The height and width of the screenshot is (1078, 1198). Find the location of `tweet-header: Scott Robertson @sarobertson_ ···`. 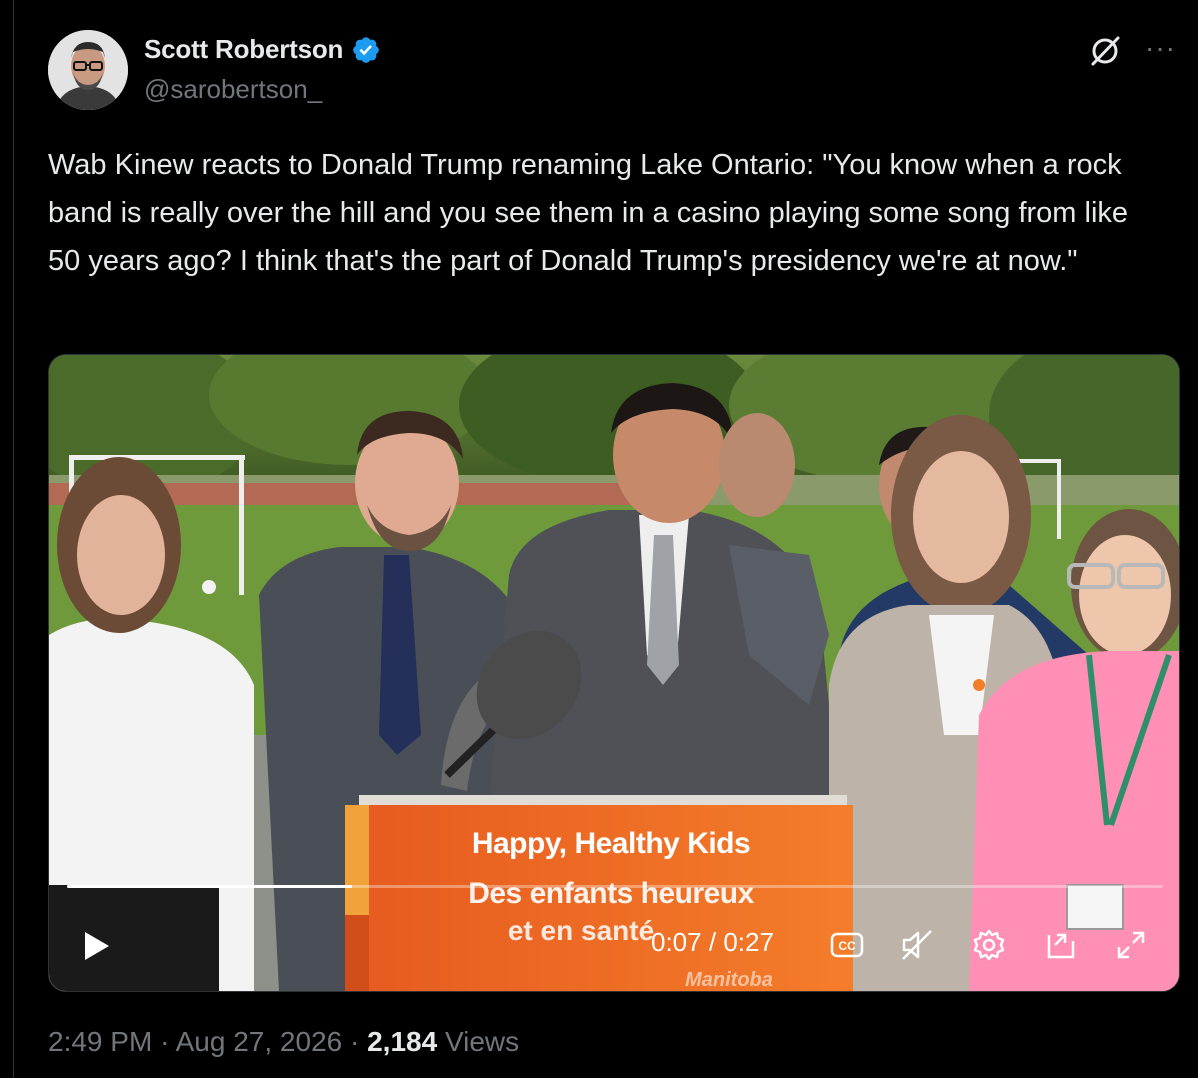

tweet-header: Scott Robertson @sarobertson_ ··· is located at coordinates (613, 70).